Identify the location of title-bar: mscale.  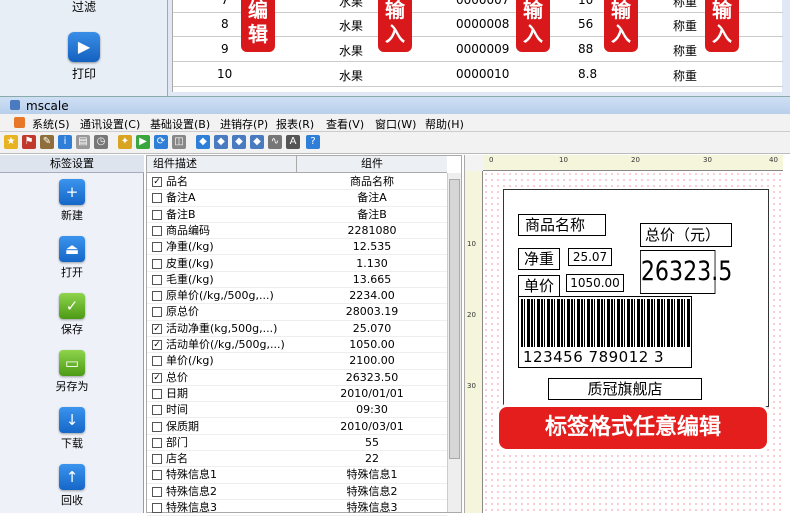
(395, 105).